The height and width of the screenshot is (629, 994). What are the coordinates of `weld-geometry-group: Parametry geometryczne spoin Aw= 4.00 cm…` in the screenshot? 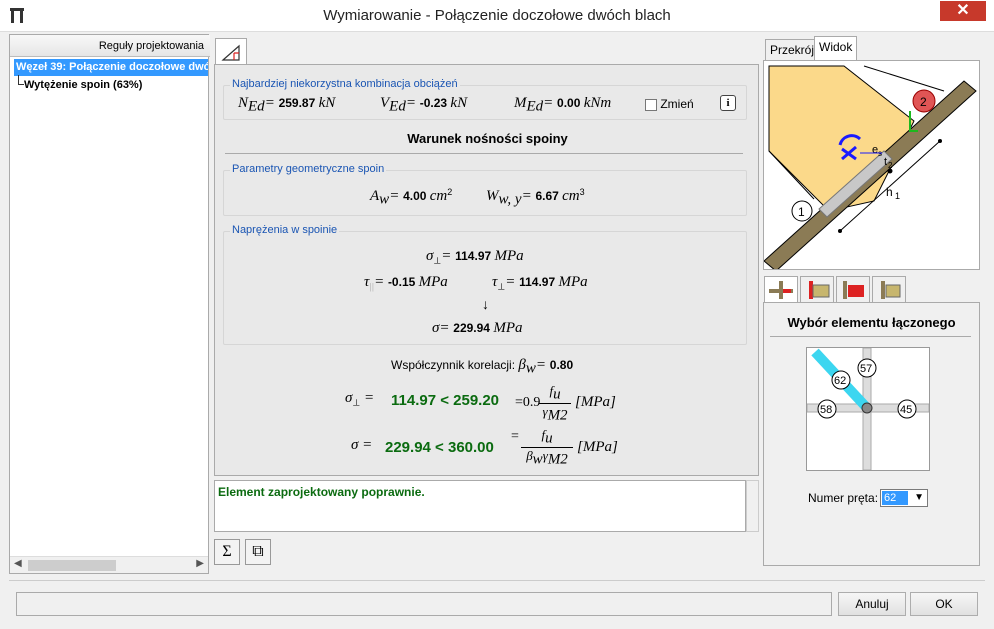 It's located at (485, 189).